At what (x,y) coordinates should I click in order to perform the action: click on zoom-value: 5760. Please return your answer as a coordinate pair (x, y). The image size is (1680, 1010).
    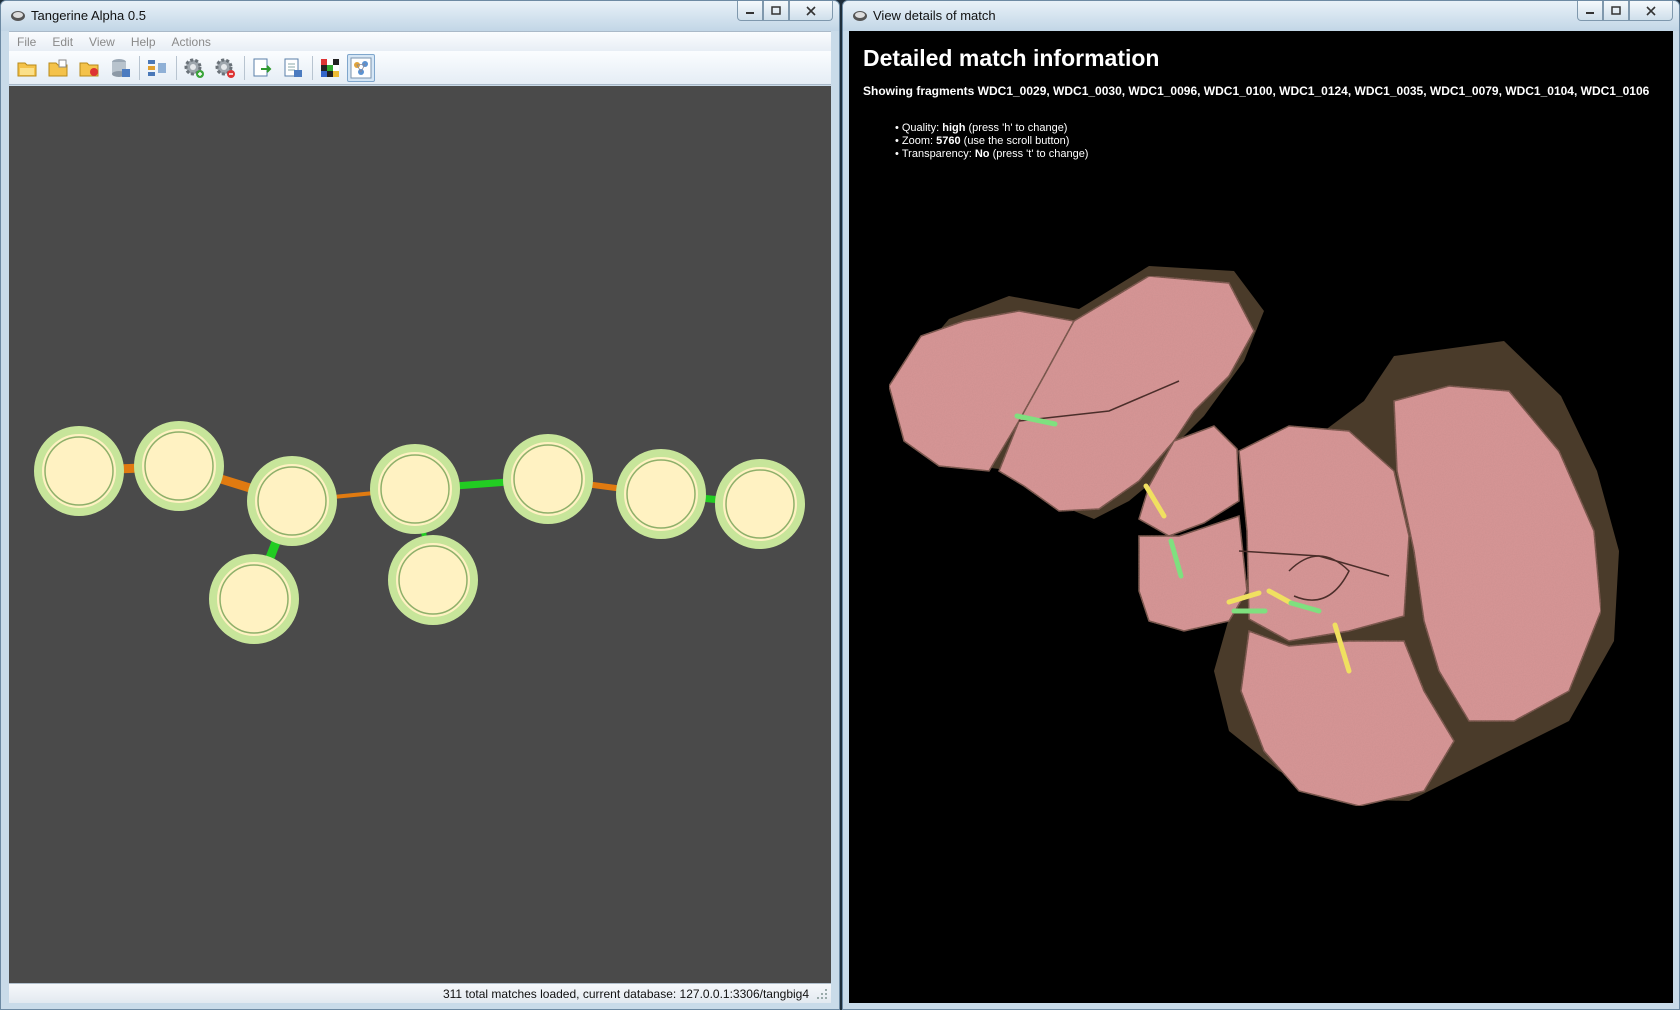
    Looking at the image, I should click on (948, 141).